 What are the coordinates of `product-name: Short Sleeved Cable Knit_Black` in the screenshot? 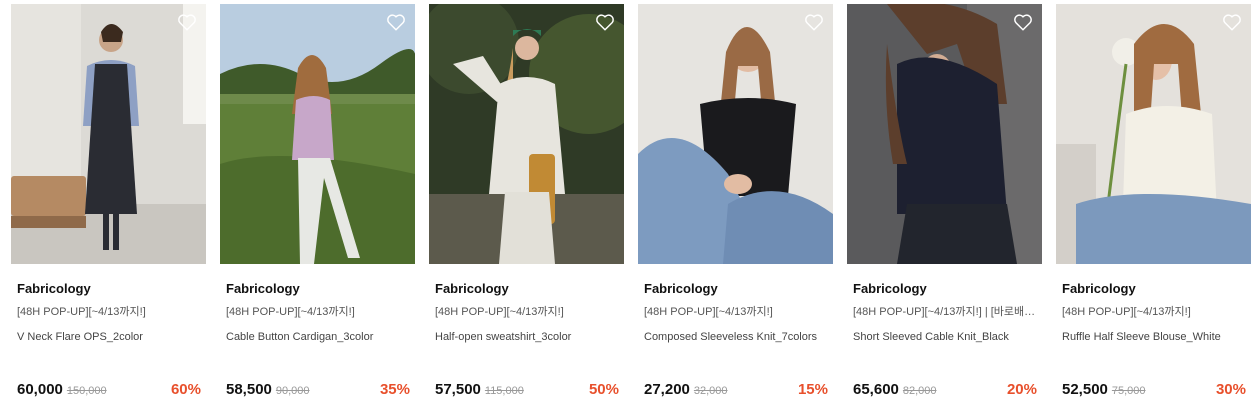 It's located at (944, 345).